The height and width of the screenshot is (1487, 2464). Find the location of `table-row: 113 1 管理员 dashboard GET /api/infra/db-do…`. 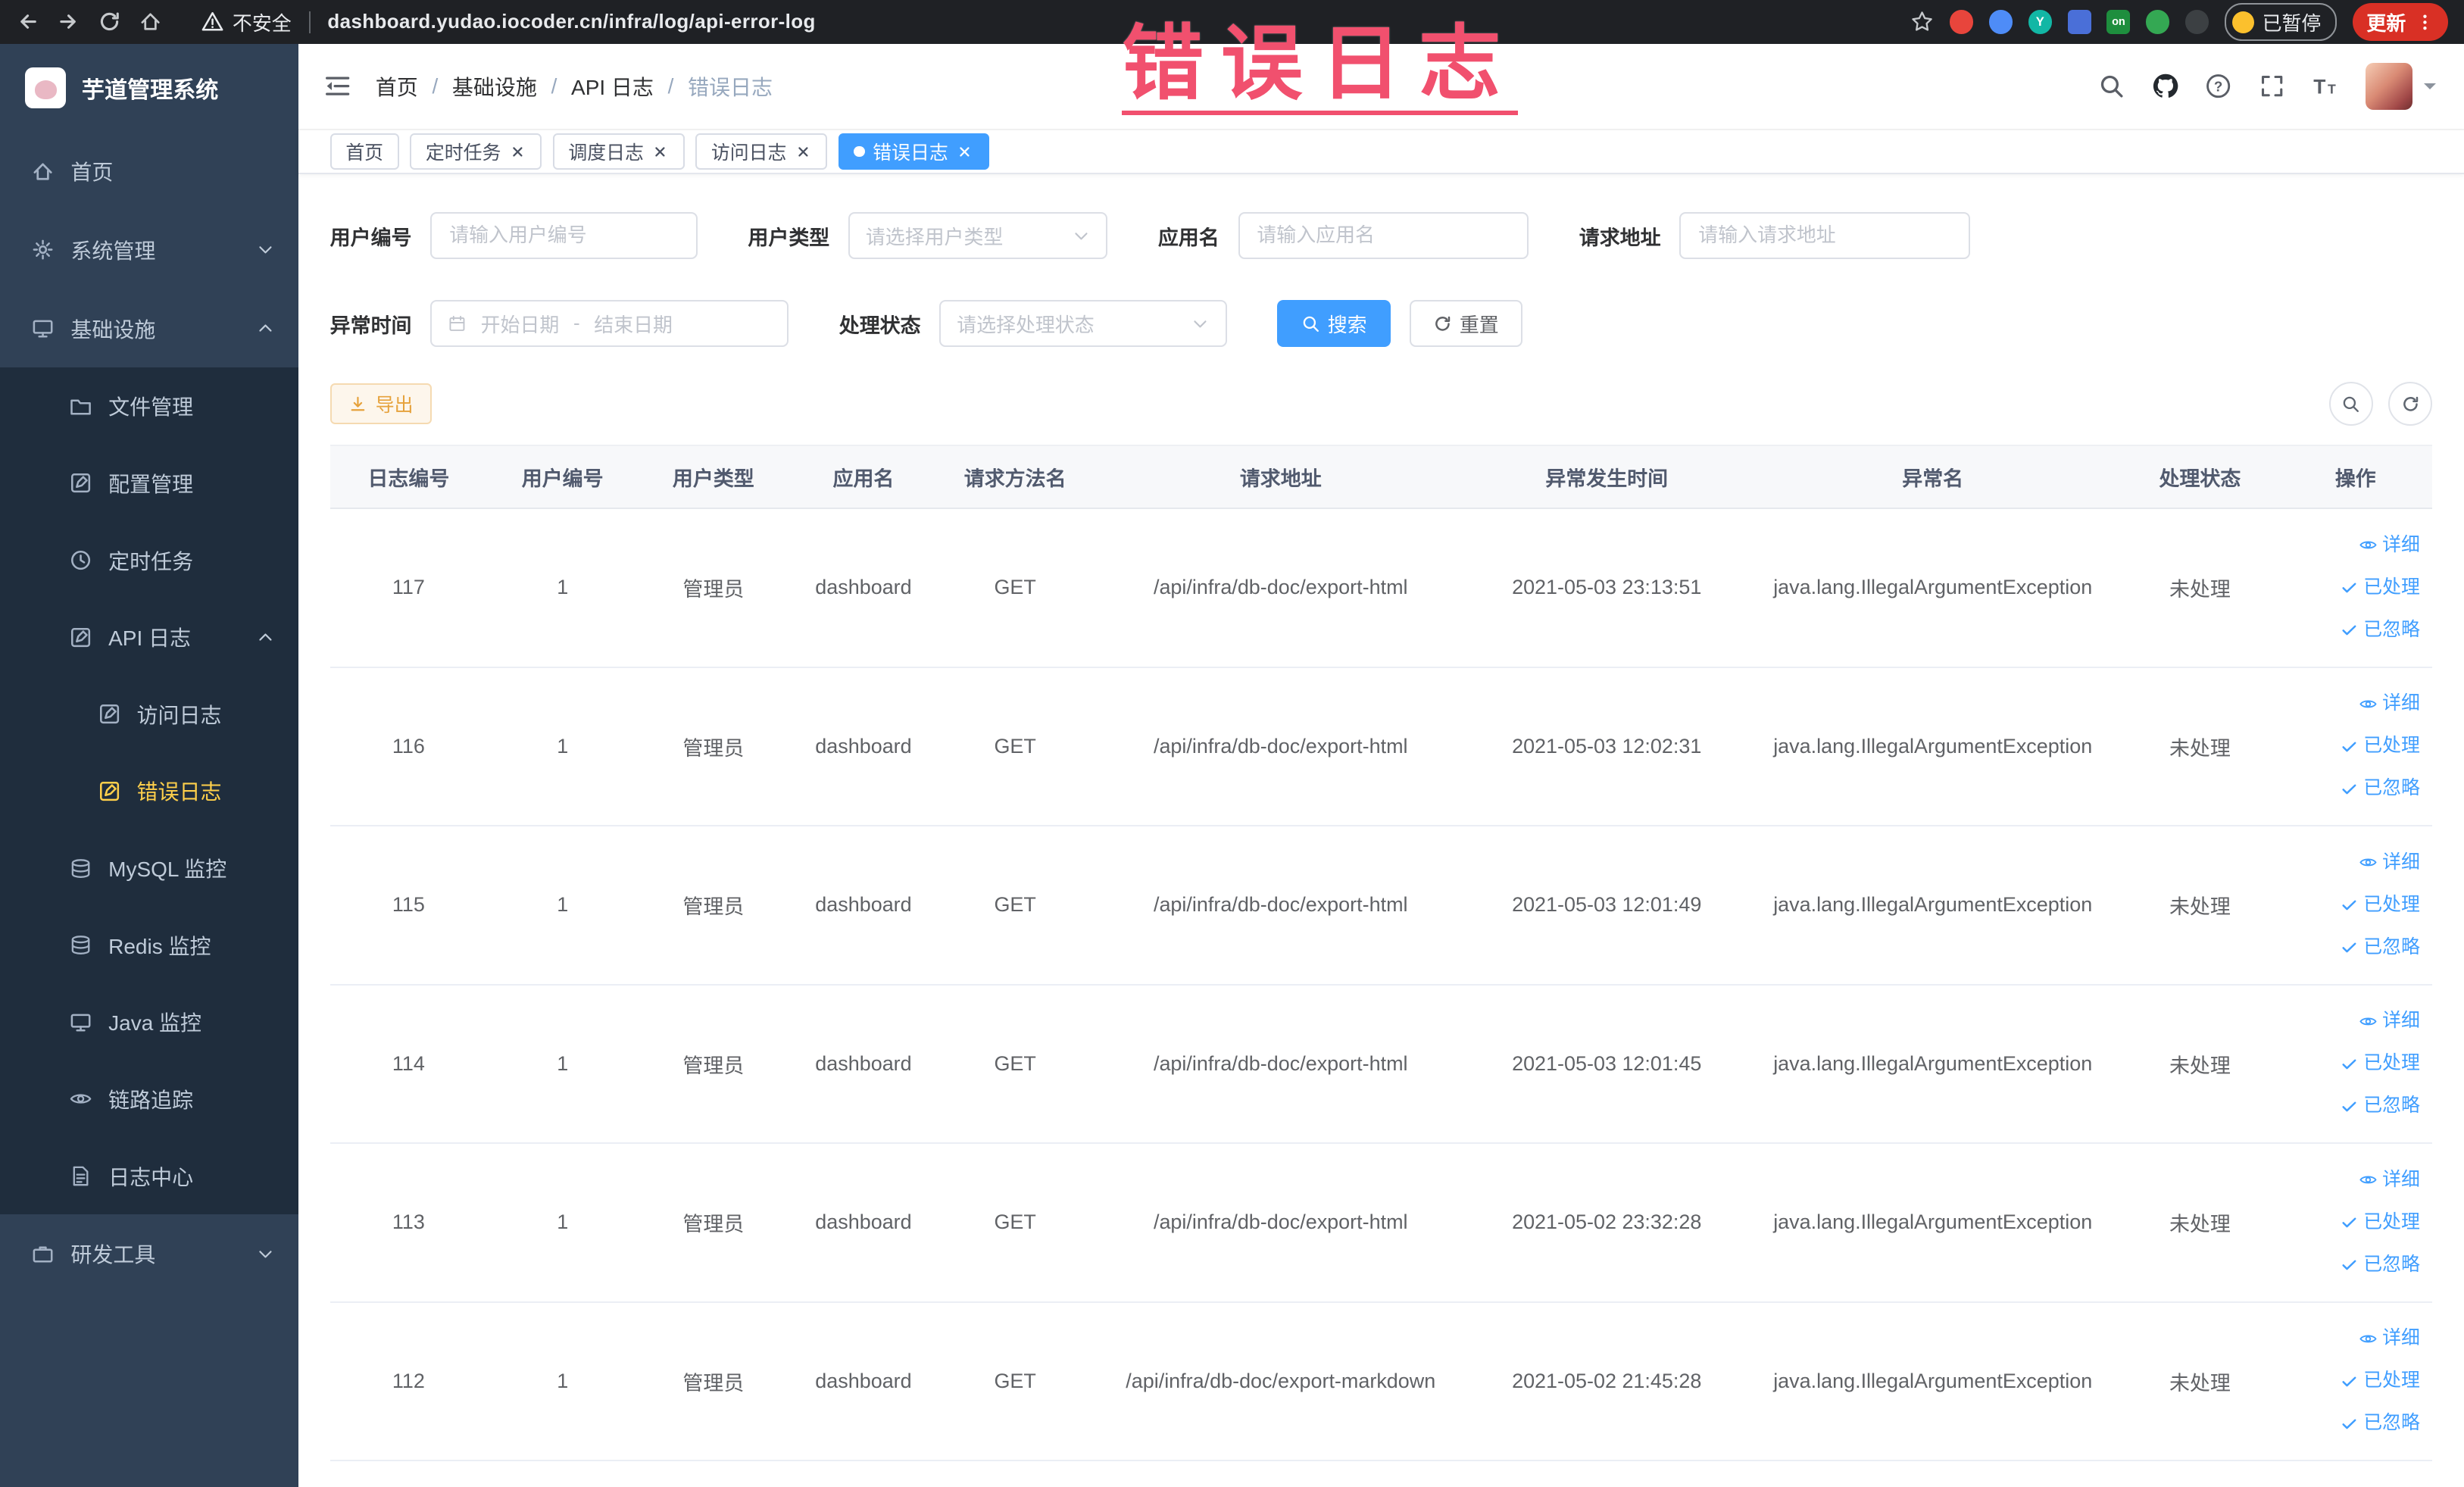

table-row: 113 1 管理员 dashboard GET /api/infra/db-do… is located at coordinates (1381, 1223).